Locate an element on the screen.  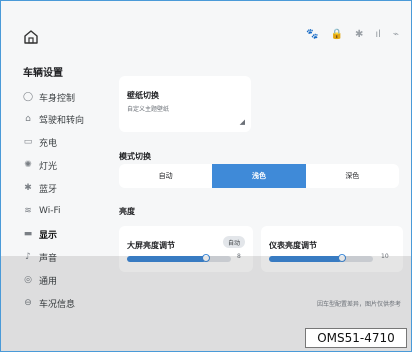
resize-icon: ◢ is located at coordinates (242, 122).